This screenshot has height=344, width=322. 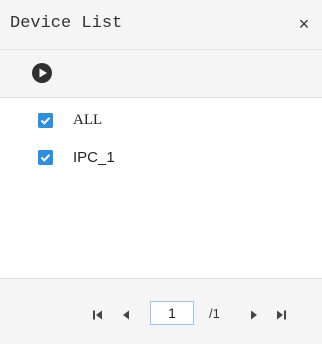 What do you see at coordinates (42, 73) in the screenshot?
I see `play-circle-icon` at bounding box center [42, 73].